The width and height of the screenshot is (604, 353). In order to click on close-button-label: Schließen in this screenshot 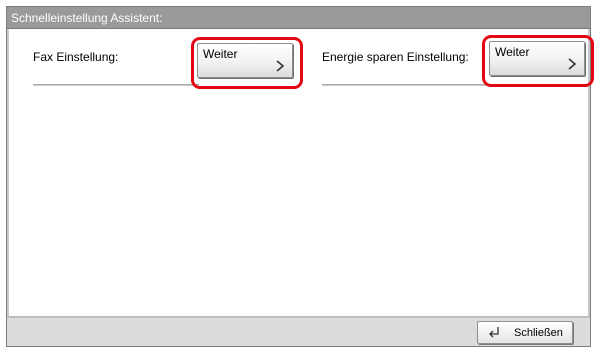, I will do `click(538, 333)`.